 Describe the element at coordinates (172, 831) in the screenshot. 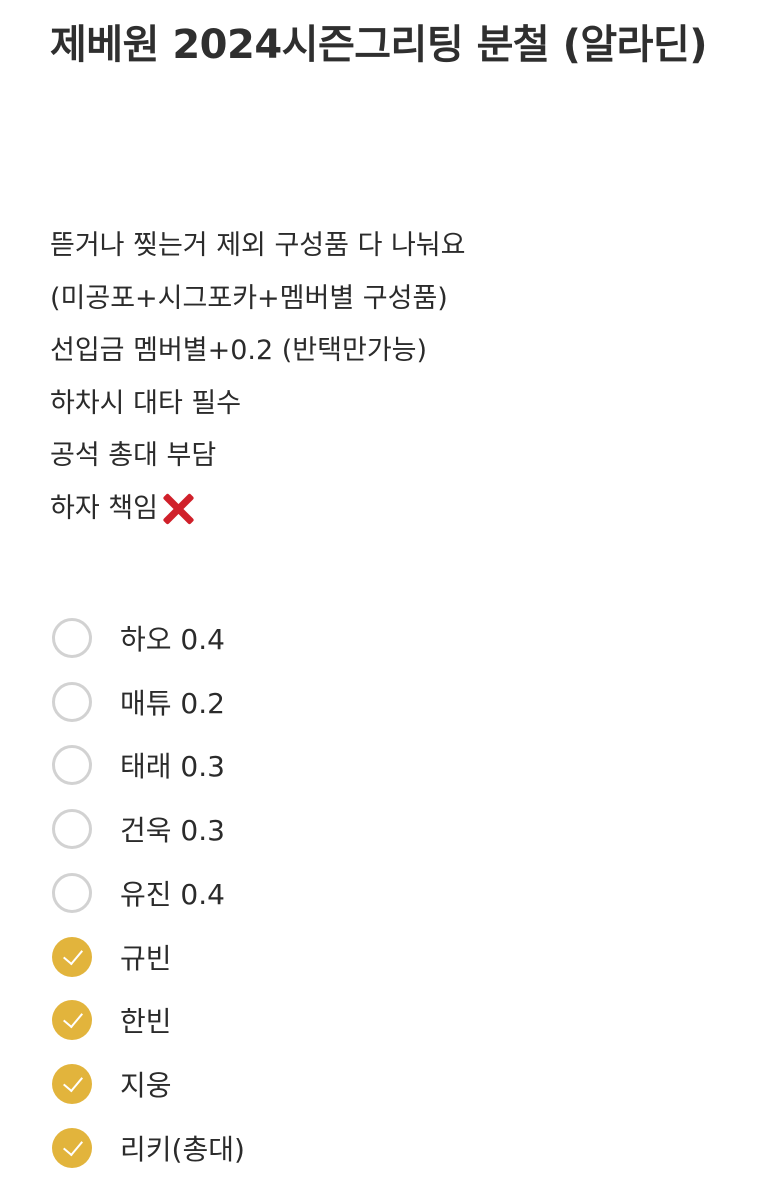

I see `checklist-item-label: 건욱 0.3` at that location.